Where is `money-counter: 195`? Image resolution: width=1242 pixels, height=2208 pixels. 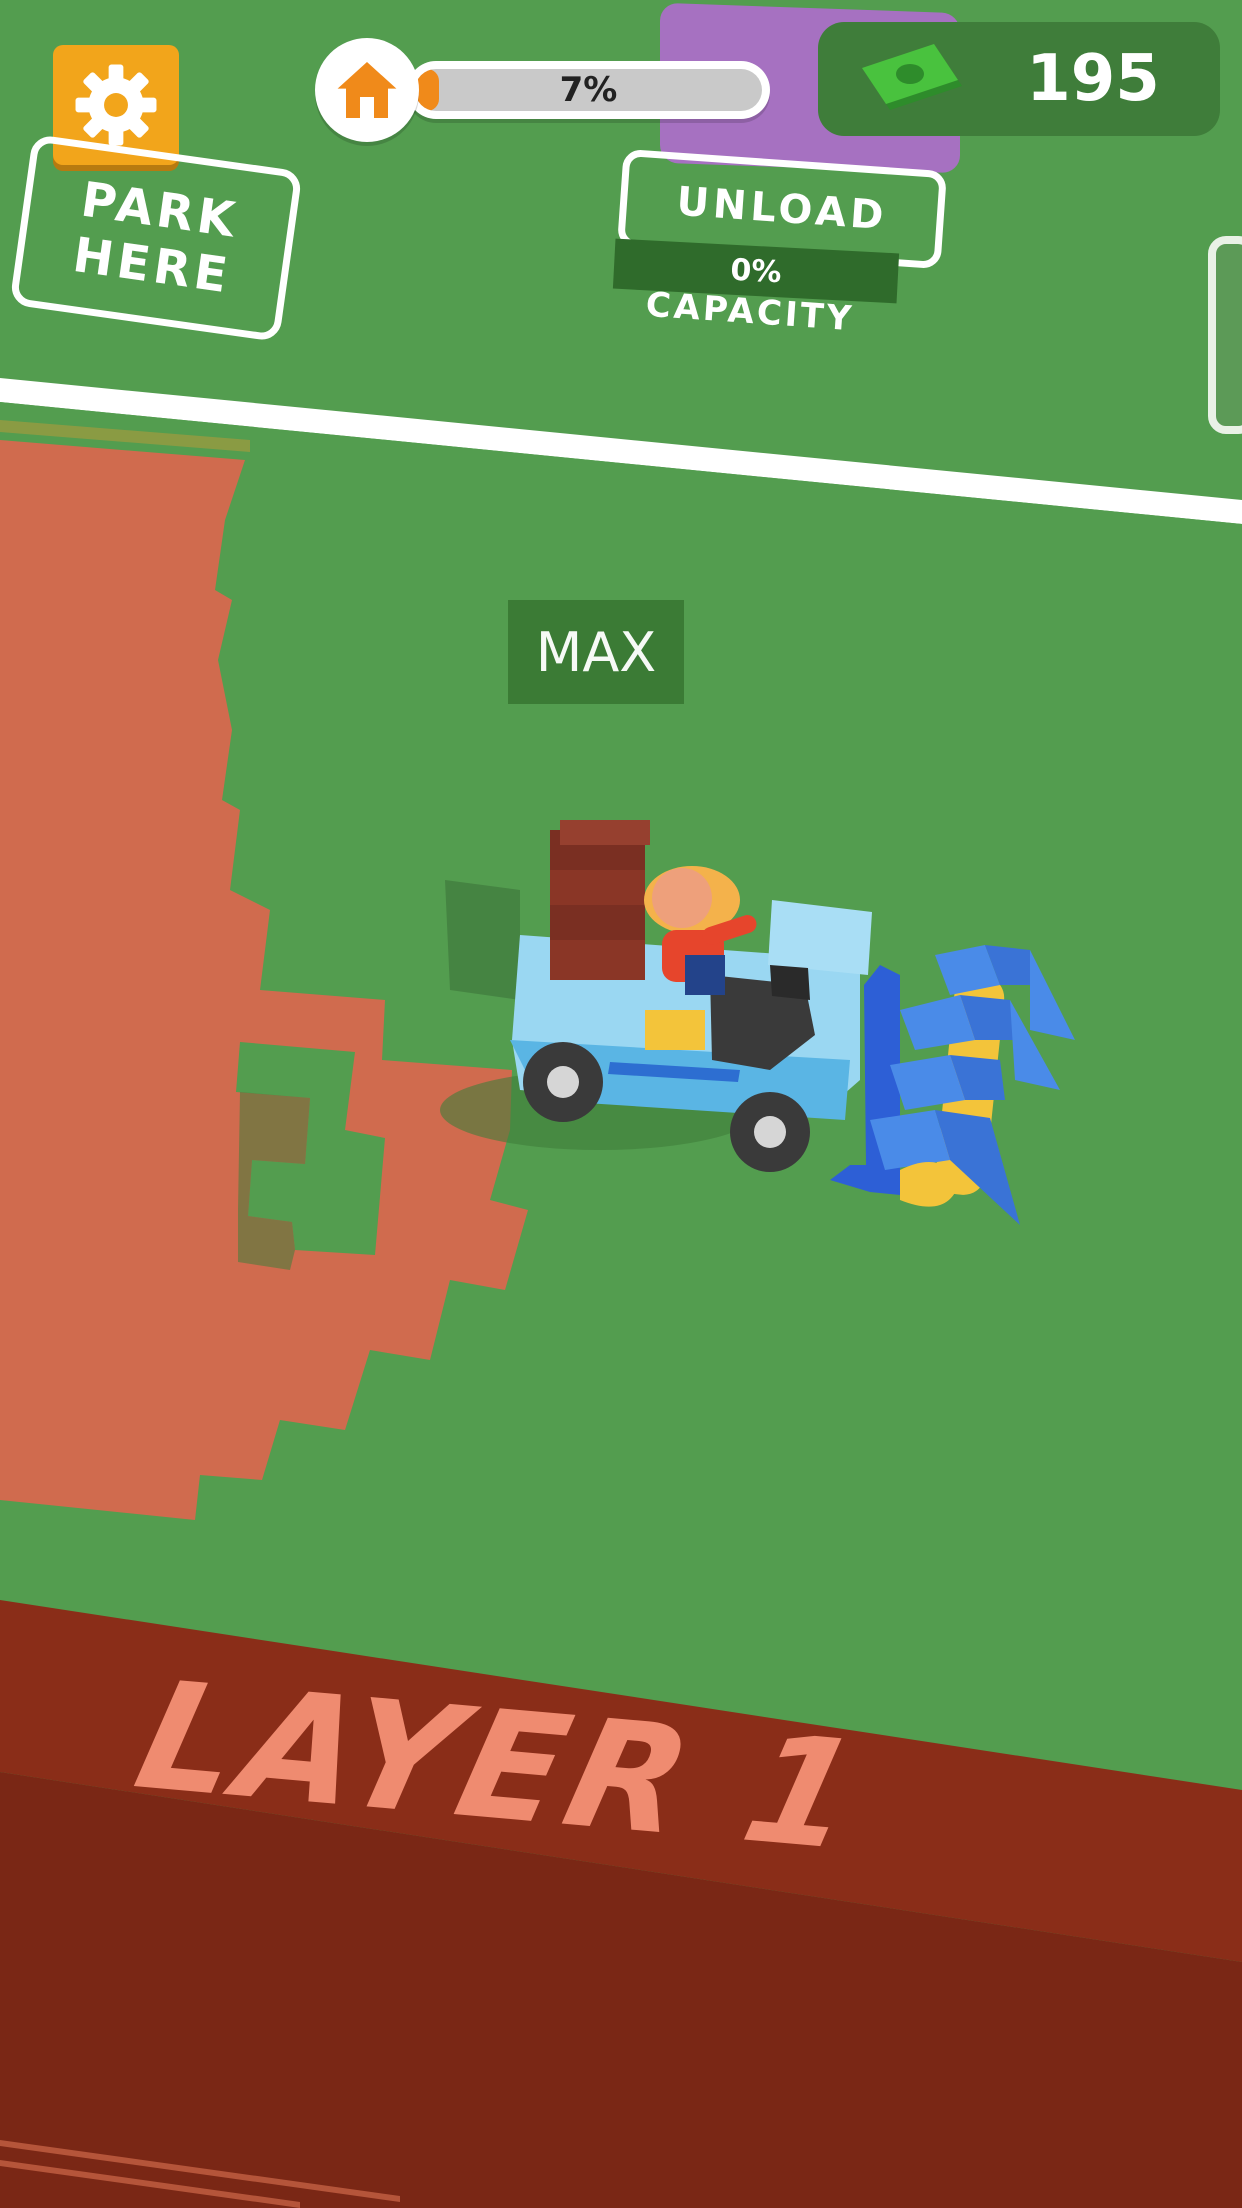
money-counter: 195 is located at coordinates (1019, 79).